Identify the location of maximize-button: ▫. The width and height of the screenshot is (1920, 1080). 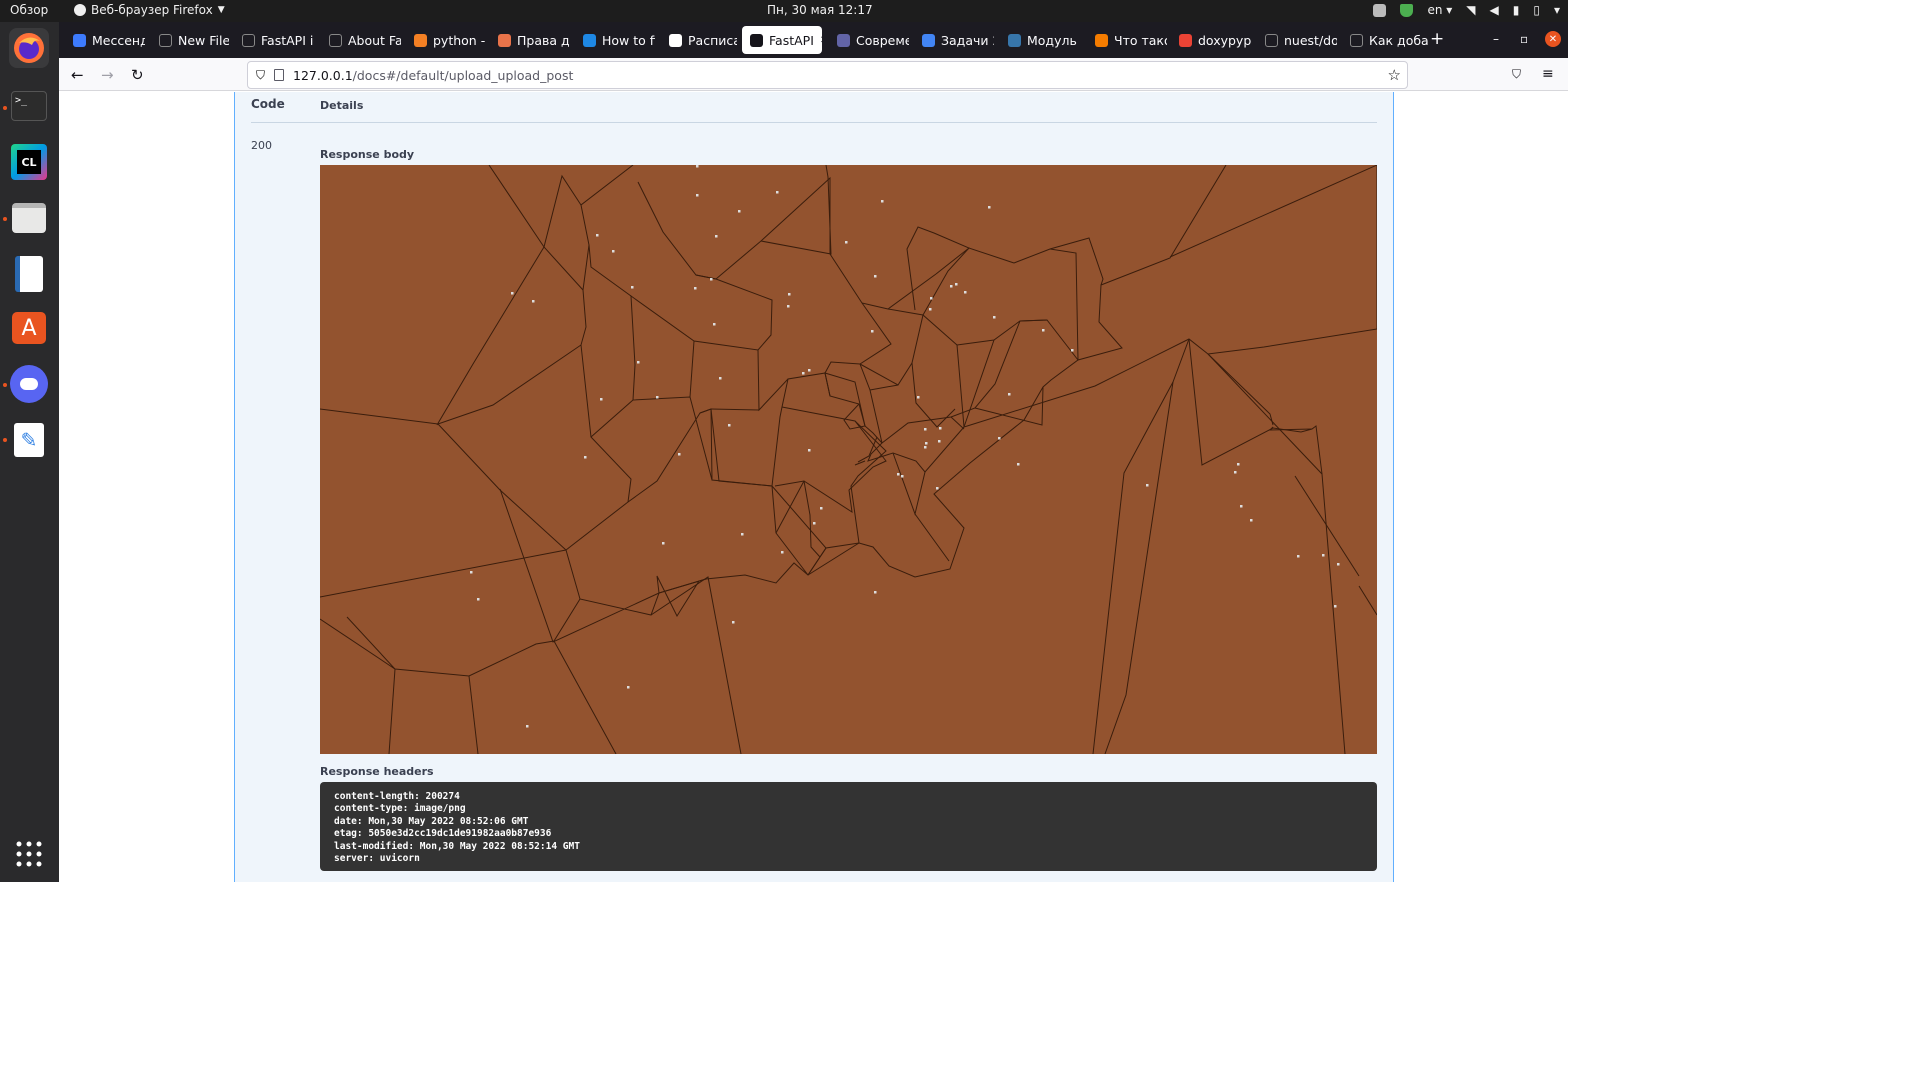
(1524, 39).